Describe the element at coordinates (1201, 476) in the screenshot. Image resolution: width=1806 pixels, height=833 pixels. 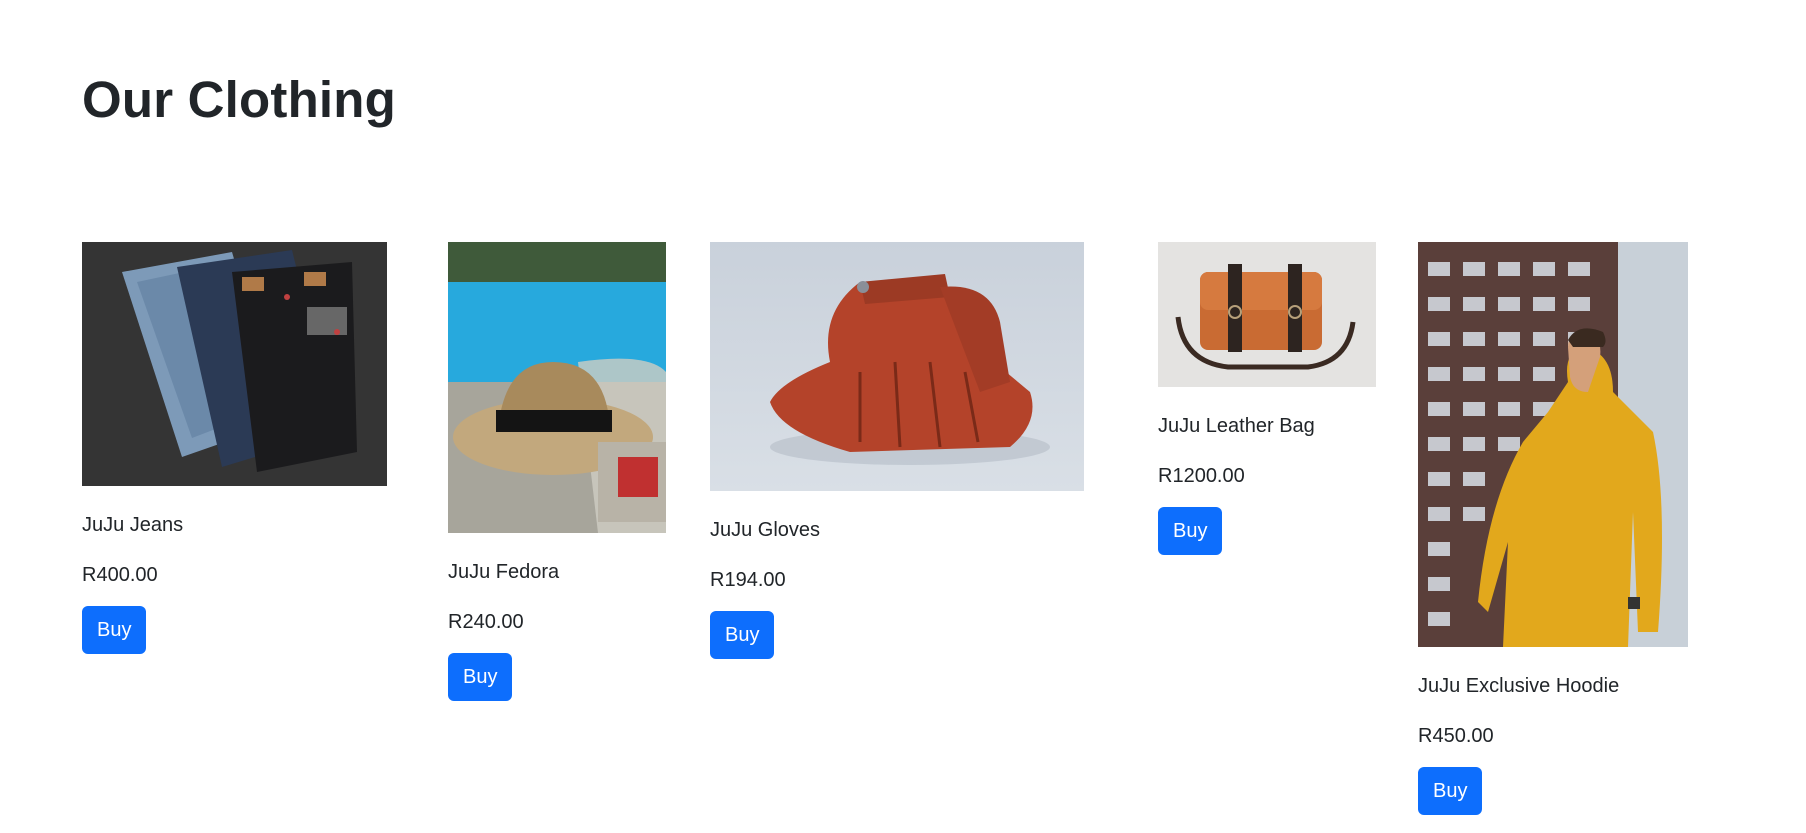
I see `product-price: R1200.00` at that location.